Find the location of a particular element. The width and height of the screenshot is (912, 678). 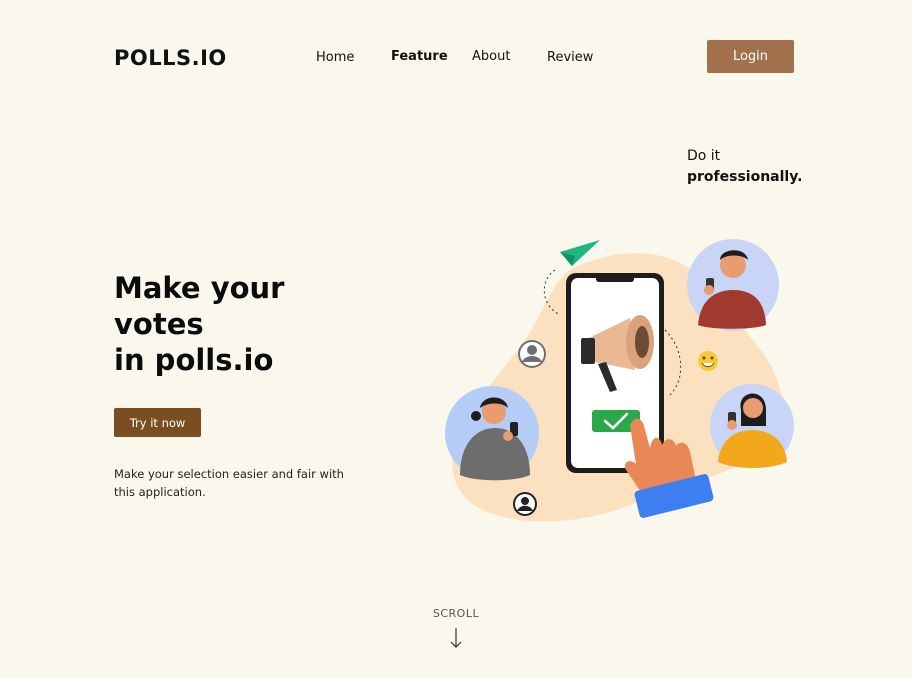

login-button: Login is located at coordinates (750, 56).